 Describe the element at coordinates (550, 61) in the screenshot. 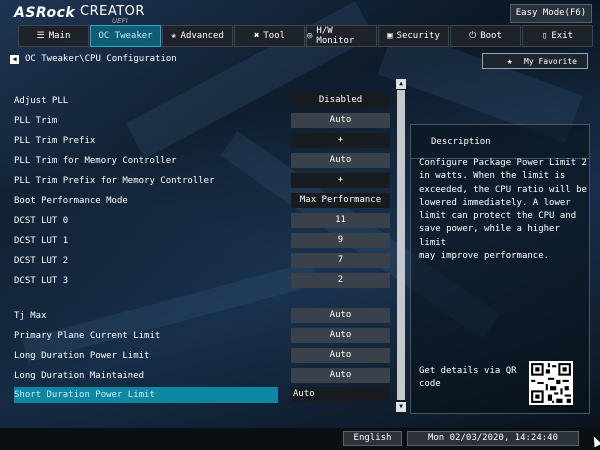

I see `my-favorite-label: My Favorite` at that location.